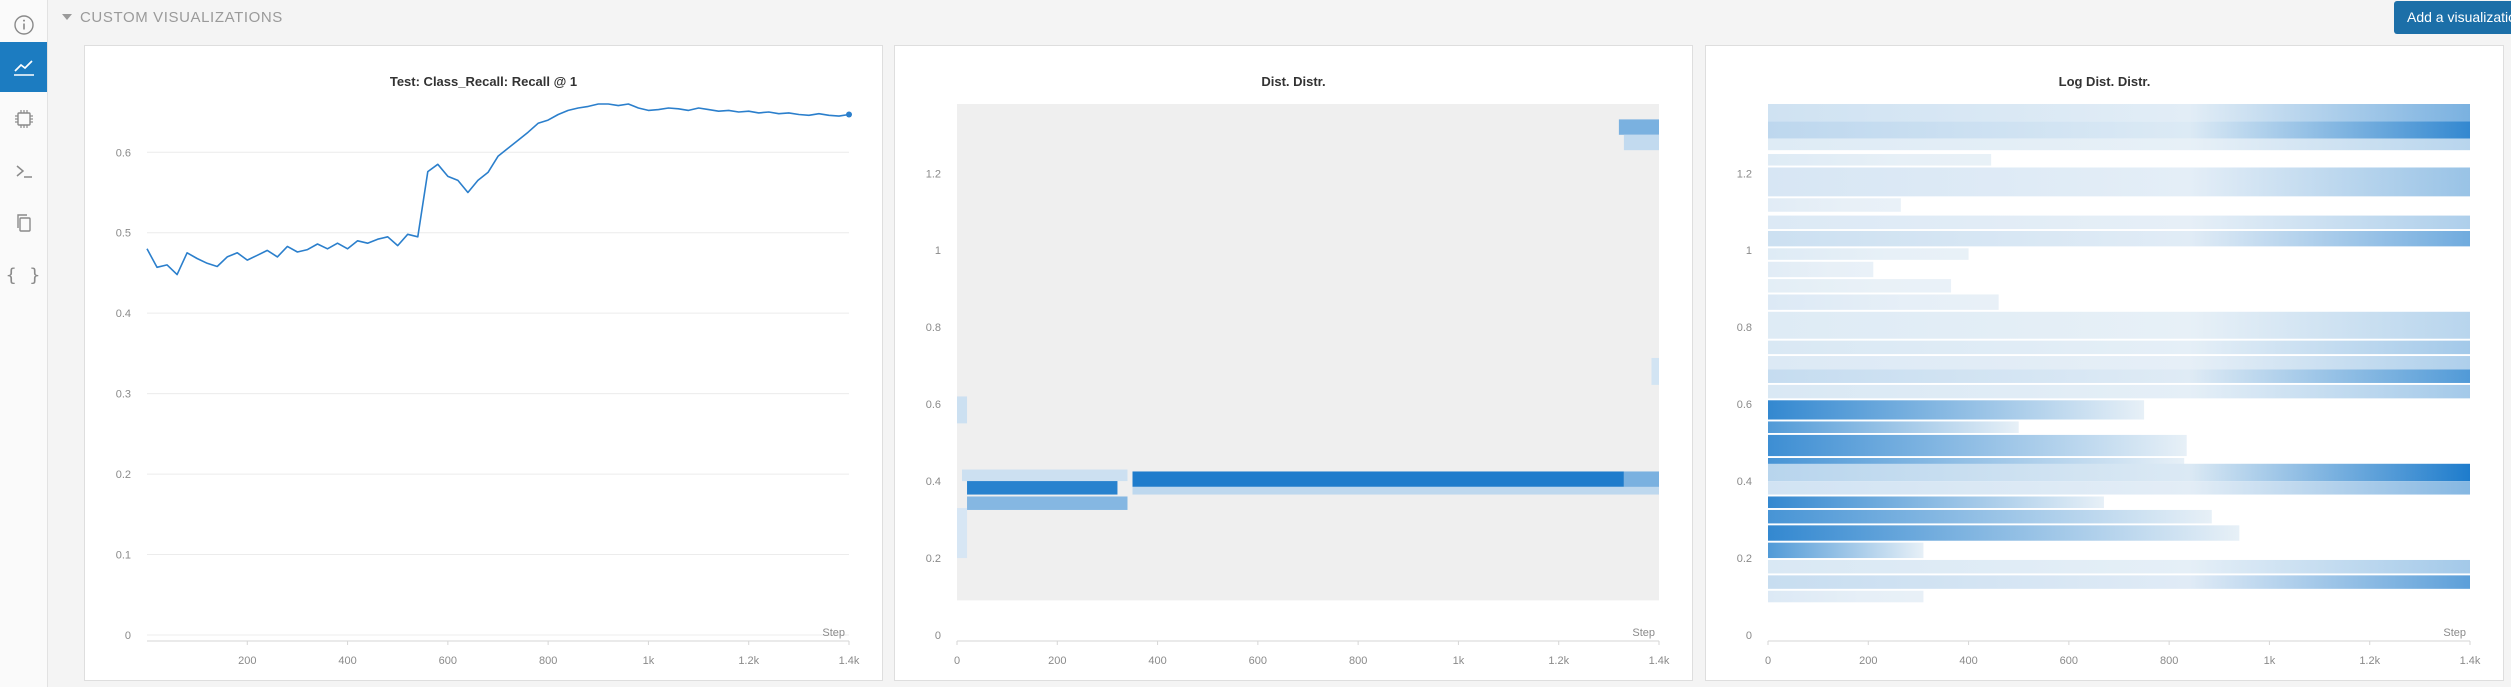  What do you see at coordinates (23, 67) in the screenshot?
I see `line-chart-icon` at bounding box center [23, 67].